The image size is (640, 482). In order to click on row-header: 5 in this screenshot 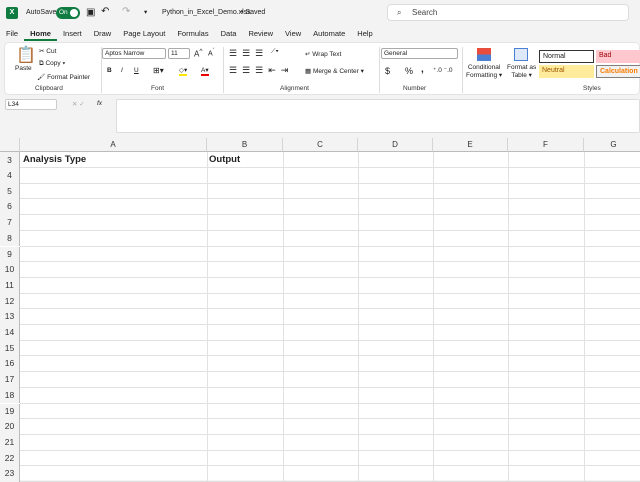, I will do `click(10, 191)`.